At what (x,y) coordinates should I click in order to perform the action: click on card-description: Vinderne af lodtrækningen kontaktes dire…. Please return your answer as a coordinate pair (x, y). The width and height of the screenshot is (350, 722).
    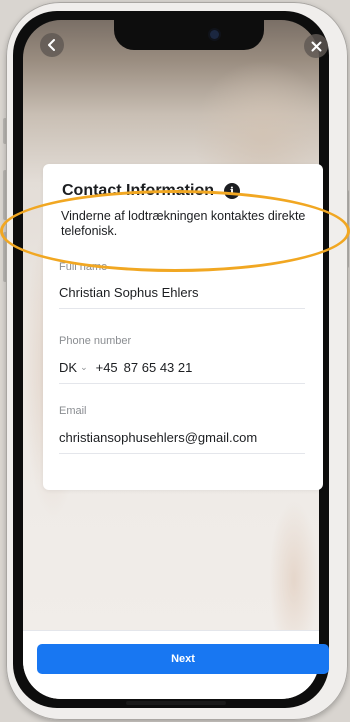
    Looking at the image, I should click on (183, 223).